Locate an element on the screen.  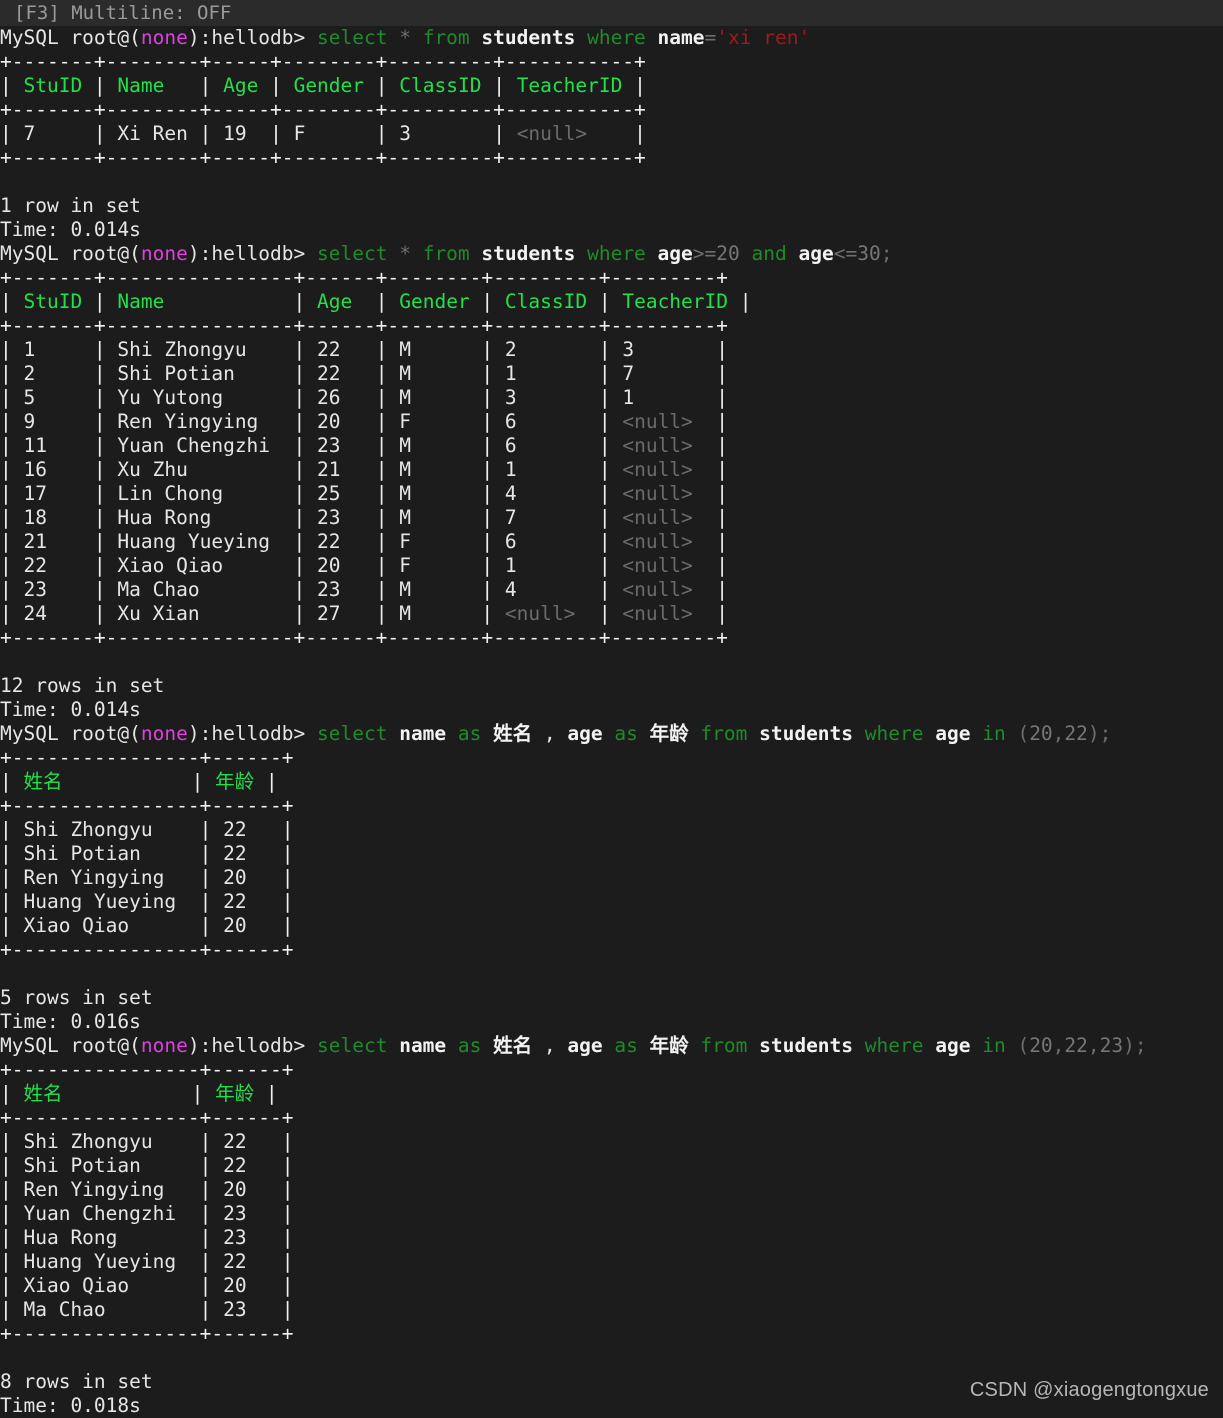
table-row: | 7 | Xi Ren | 19 | F | 3 | <null> | is located at coordinates (611, 134).